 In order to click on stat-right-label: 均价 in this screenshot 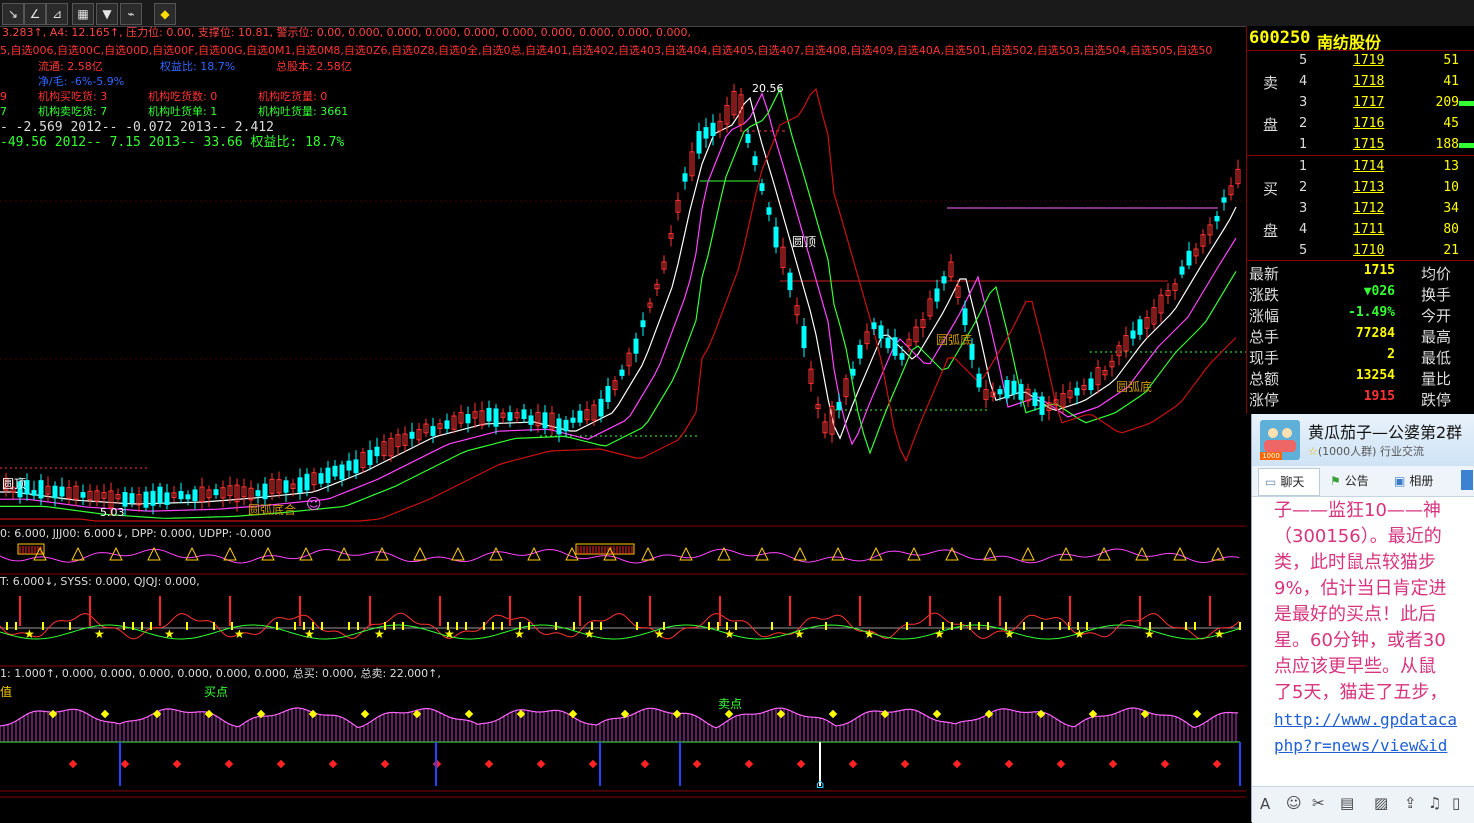, I will do `click(1436, 274)`.